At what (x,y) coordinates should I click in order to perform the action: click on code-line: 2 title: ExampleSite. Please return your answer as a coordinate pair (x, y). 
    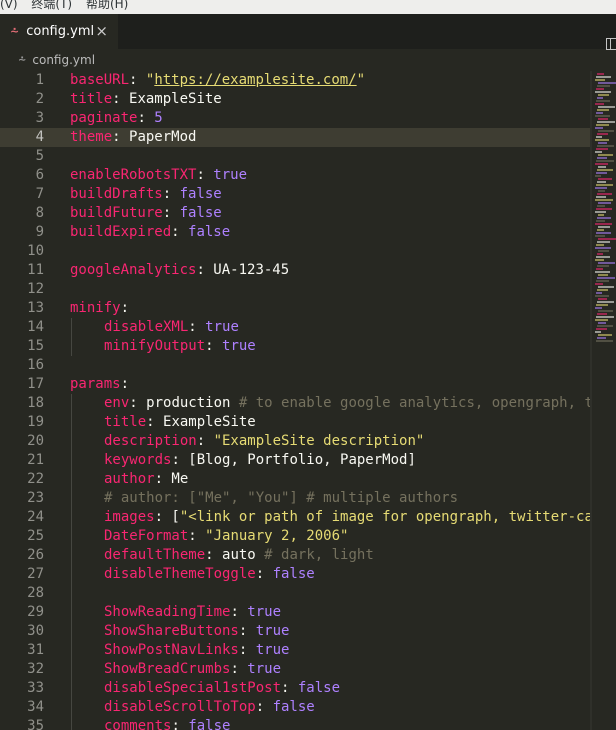
    Looking at the image, I should click on (296, 99).